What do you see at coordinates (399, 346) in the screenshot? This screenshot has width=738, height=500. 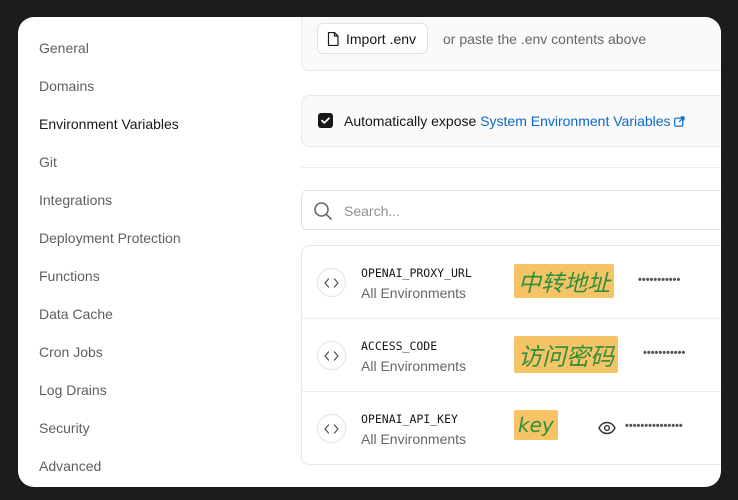 I see `env-variable-name: ACCESS_CODE` at bounding box center [399, 346].